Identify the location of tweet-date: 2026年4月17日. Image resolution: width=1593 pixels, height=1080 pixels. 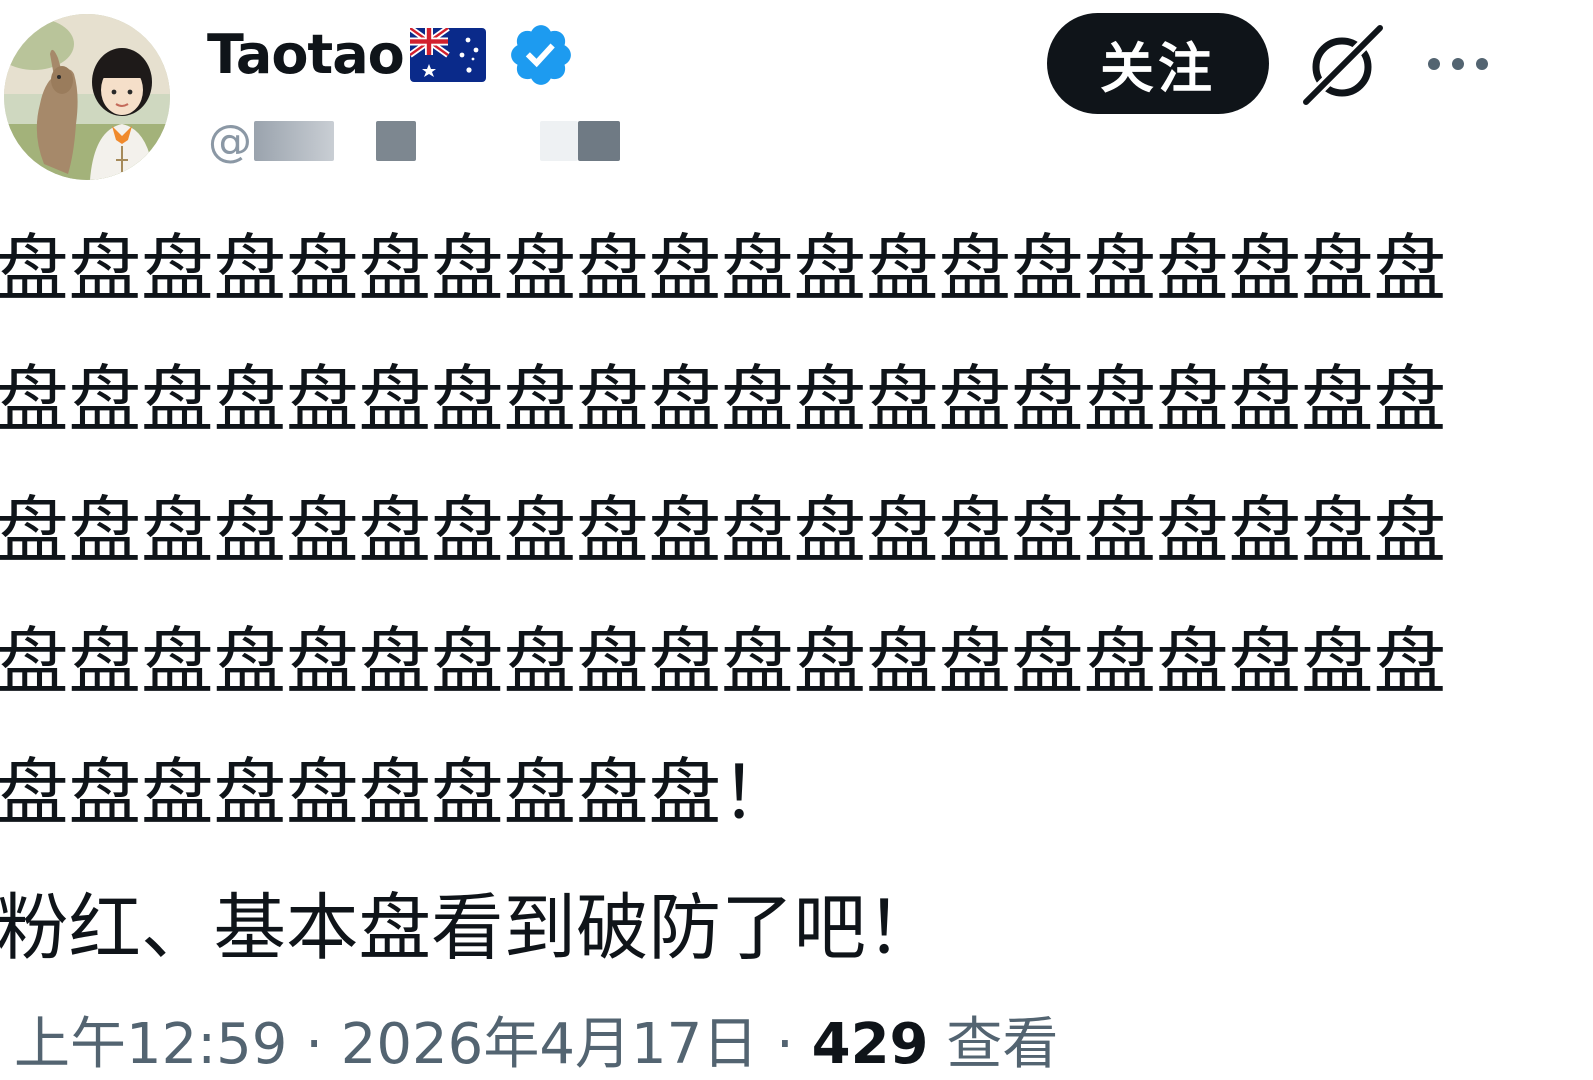
(549, 1044).